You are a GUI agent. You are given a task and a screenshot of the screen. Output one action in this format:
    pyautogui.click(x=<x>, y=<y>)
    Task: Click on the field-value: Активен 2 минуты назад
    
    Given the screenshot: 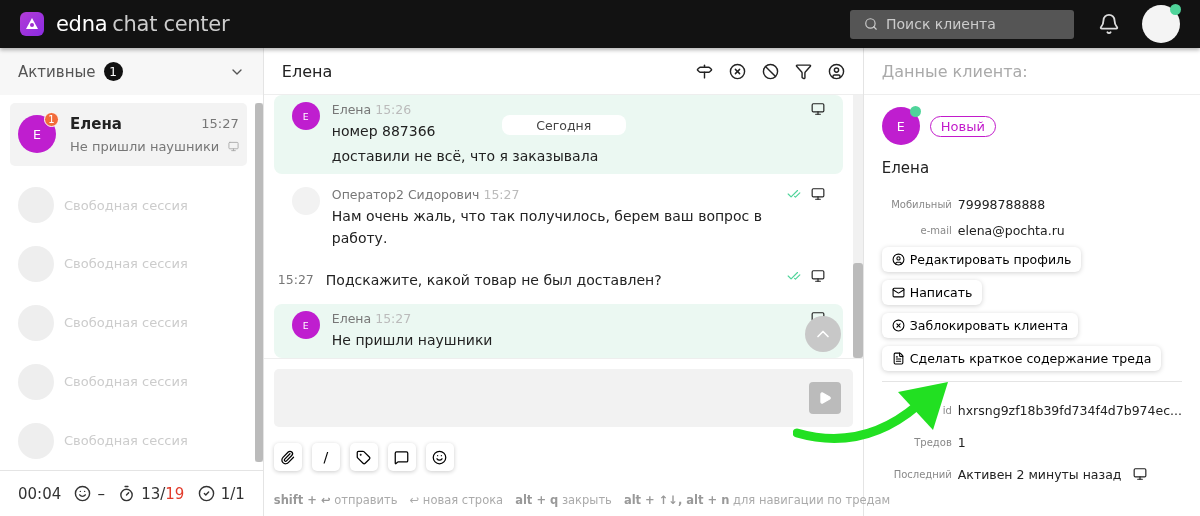 What is the action you would take?
    pyautogui.click(x=1052, y=474)
    